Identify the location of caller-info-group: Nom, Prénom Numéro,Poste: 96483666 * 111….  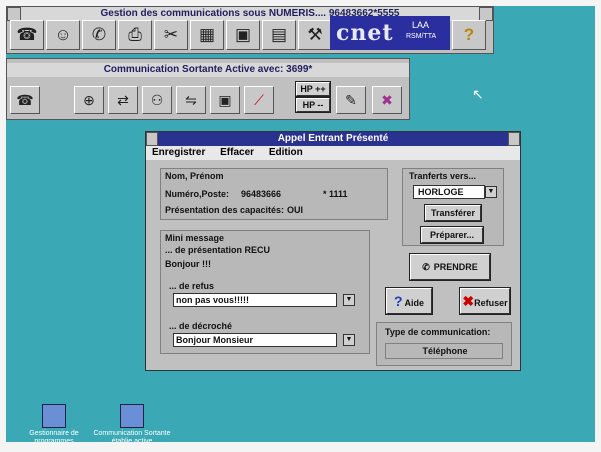
(274, 194).